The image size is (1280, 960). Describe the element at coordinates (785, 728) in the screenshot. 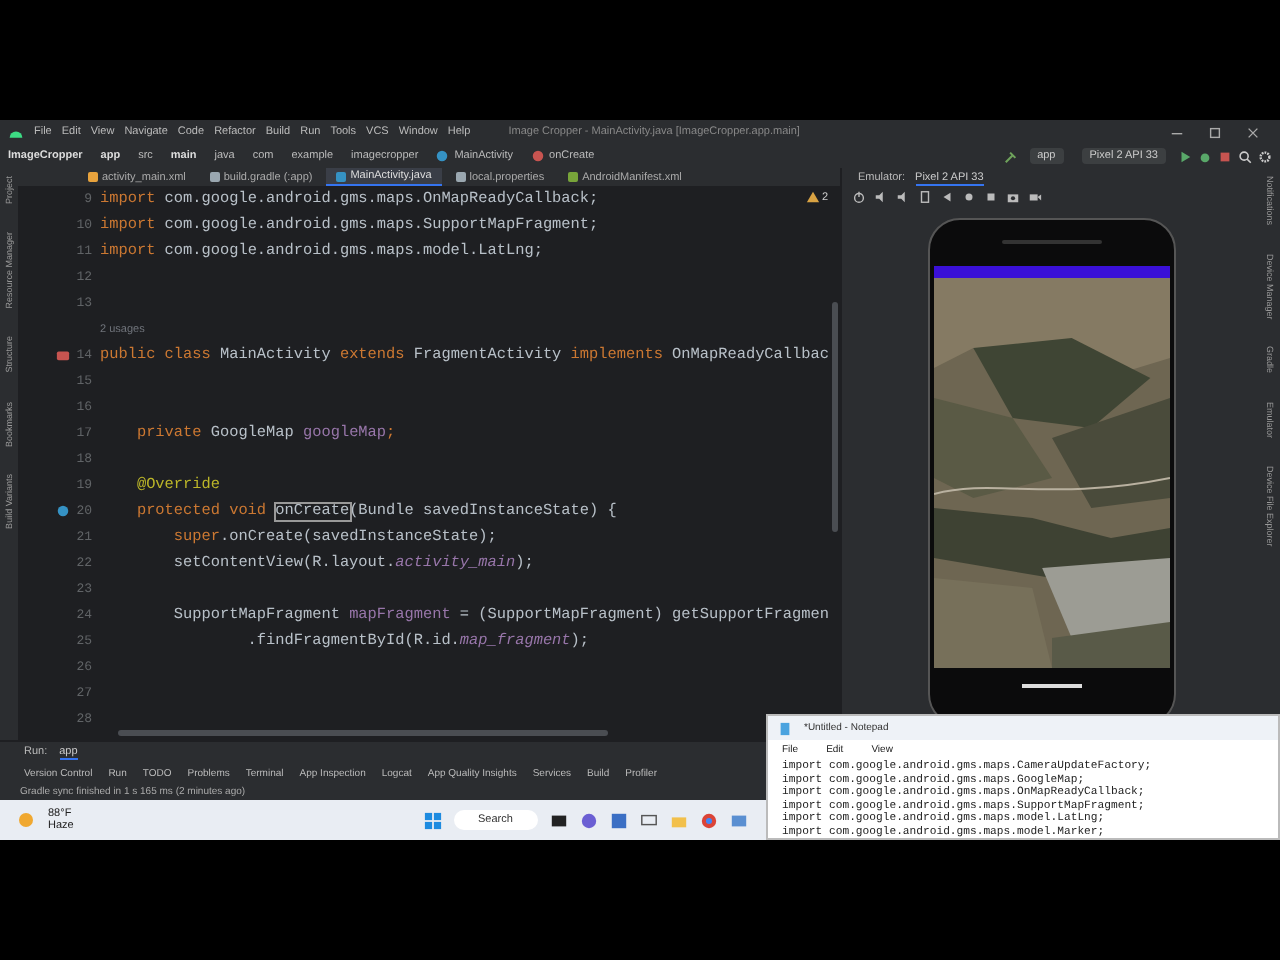

I see `notepad-icon` at that location.